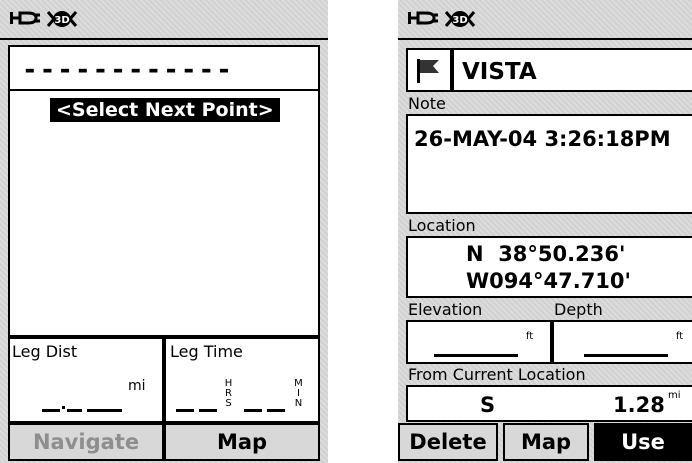 The width and height of the screenshot is (692, 463). What do you see at coordinates (572, 70) in the screenshot?
I see `waypoint-name-field: VISTA` at bounding box center [572, 70].